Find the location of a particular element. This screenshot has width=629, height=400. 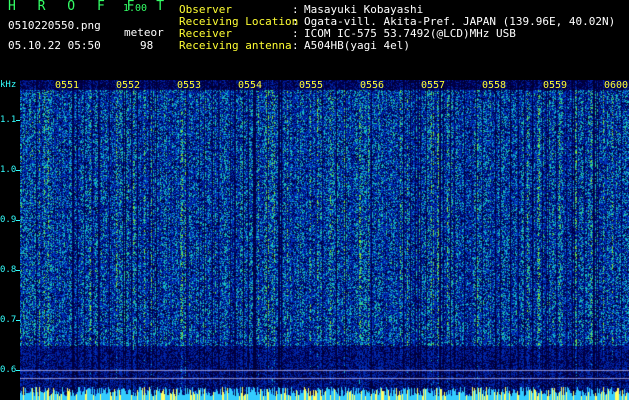

time-label-0551: 0551 is located at coordinates (67, 85).